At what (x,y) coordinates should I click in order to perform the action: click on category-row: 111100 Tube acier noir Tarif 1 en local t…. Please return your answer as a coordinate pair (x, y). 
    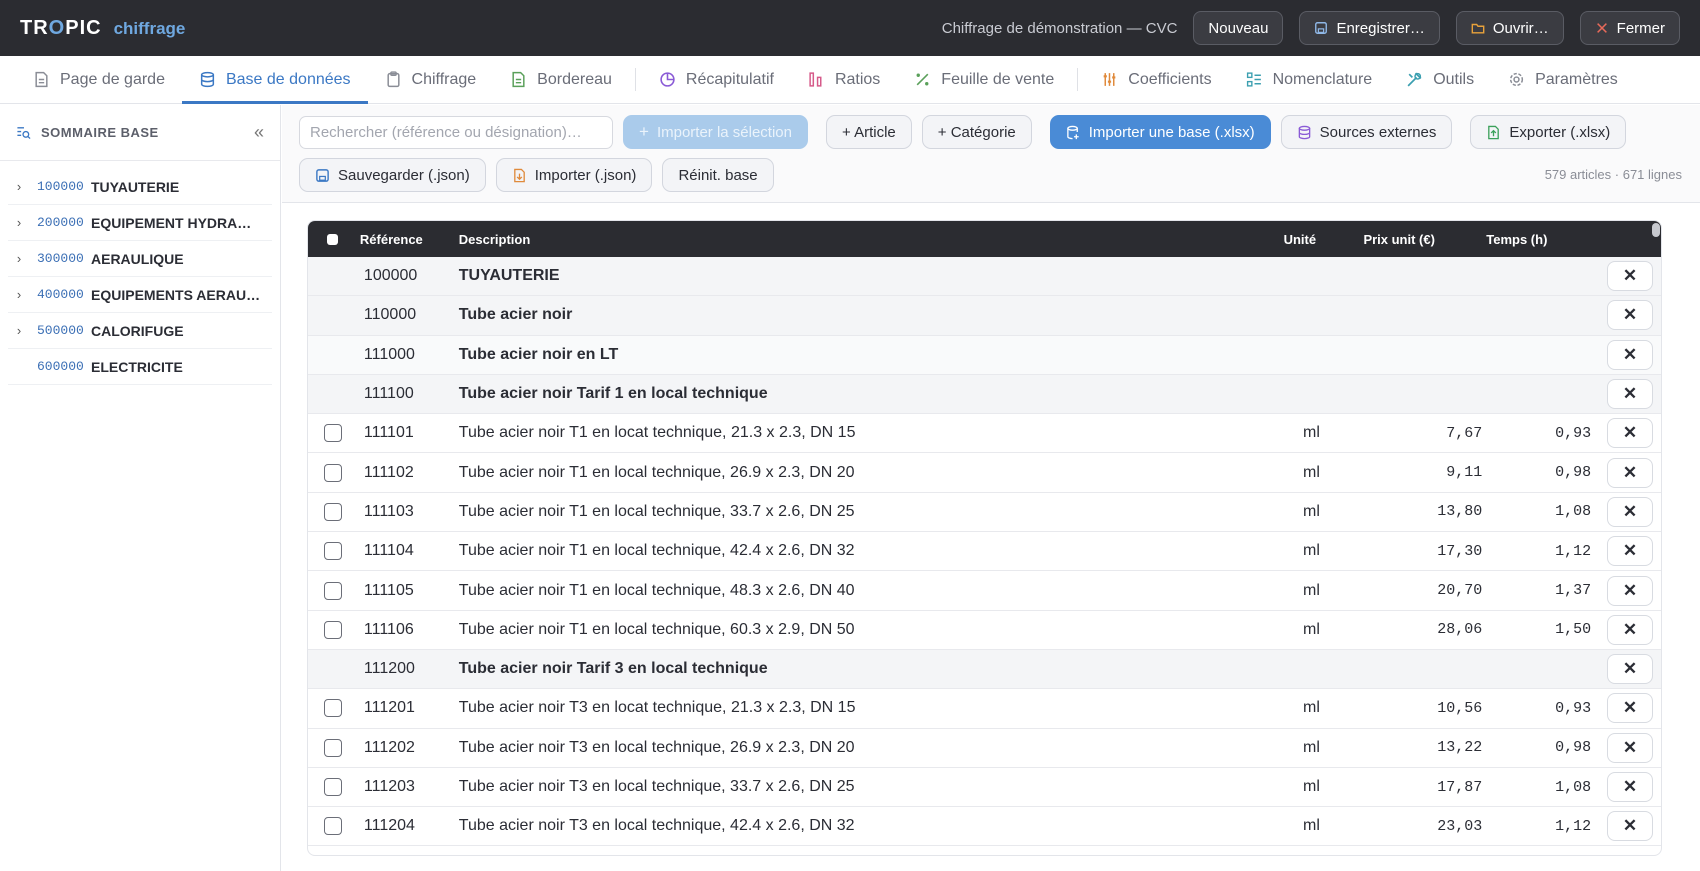
    Looking at the image, I should click on (984, 394).